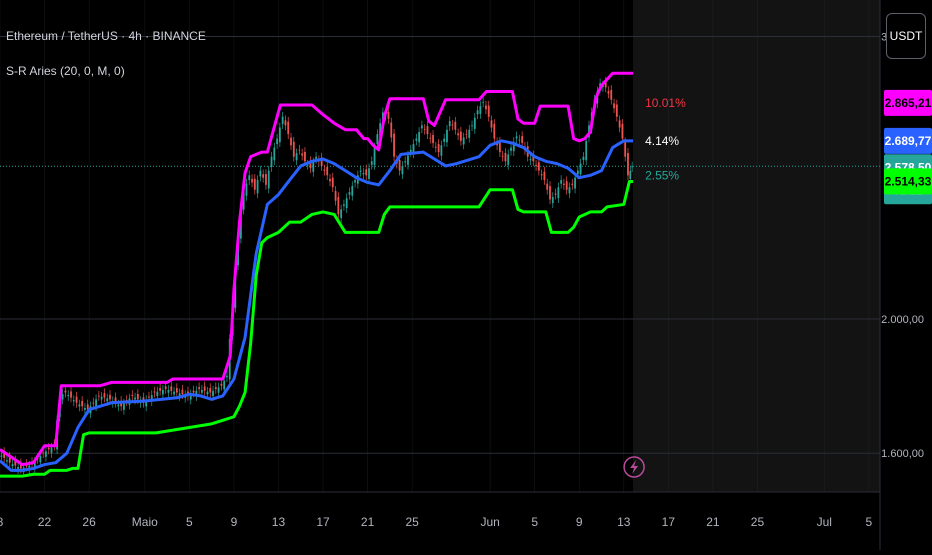 This screenshot has width=932, height=555. What do you see at coordinates (189, 522) in the screenshot?
I see `x-axis-tick-label: 5` at bounding box center [189, 522].